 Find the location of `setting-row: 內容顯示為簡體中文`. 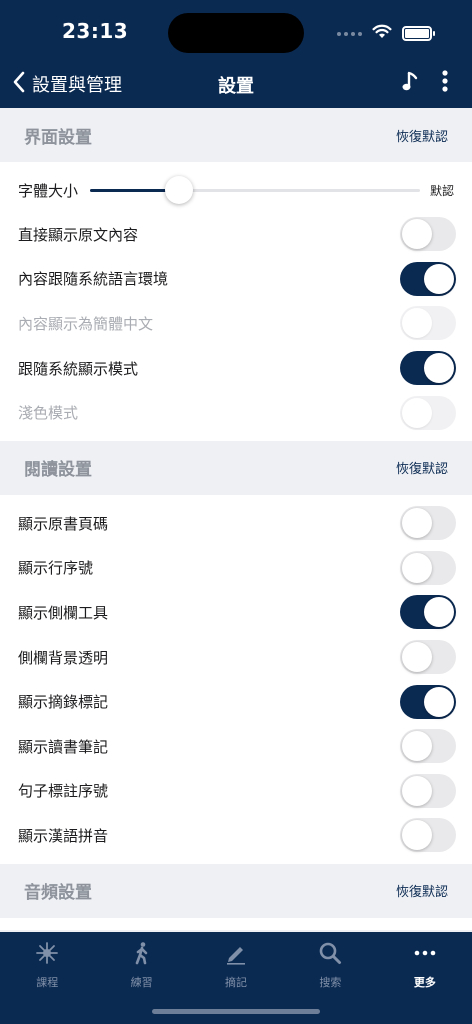

setting-row: 內容顯示為簡體中文 is located at coordinates (236, 323).